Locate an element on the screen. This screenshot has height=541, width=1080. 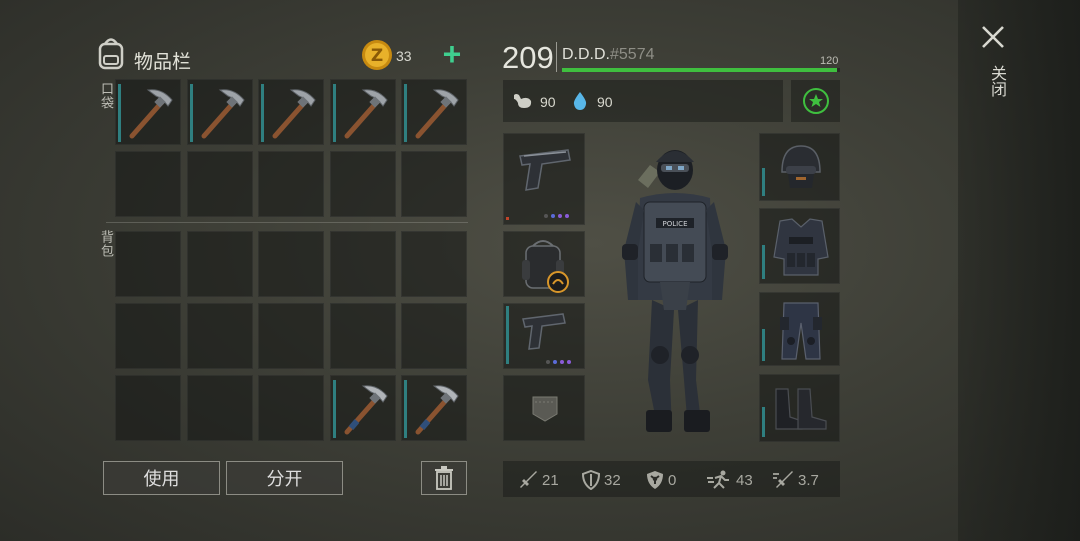
food-value: 90 is located at coordinates (548, 102).